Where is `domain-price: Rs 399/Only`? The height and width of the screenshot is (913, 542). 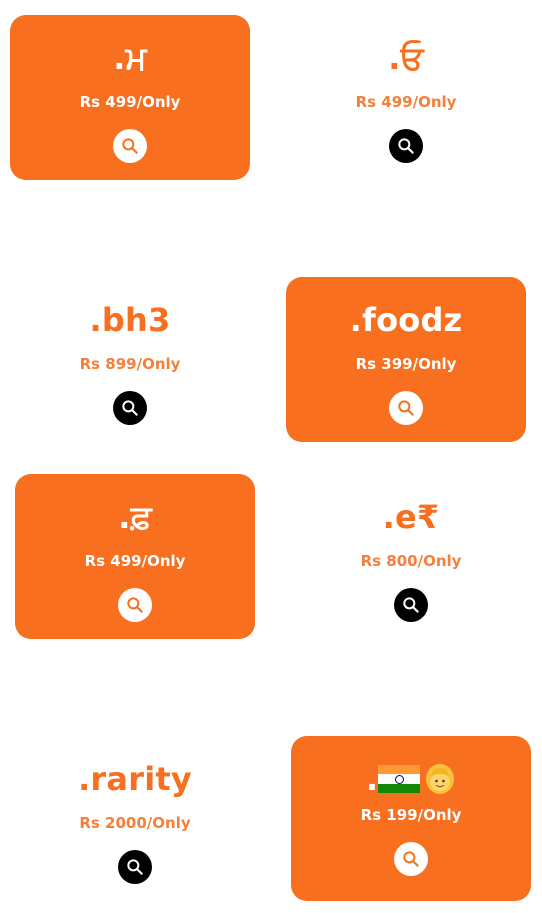
domain-price: Rs 399/Only is located at coordinates (406, 364).